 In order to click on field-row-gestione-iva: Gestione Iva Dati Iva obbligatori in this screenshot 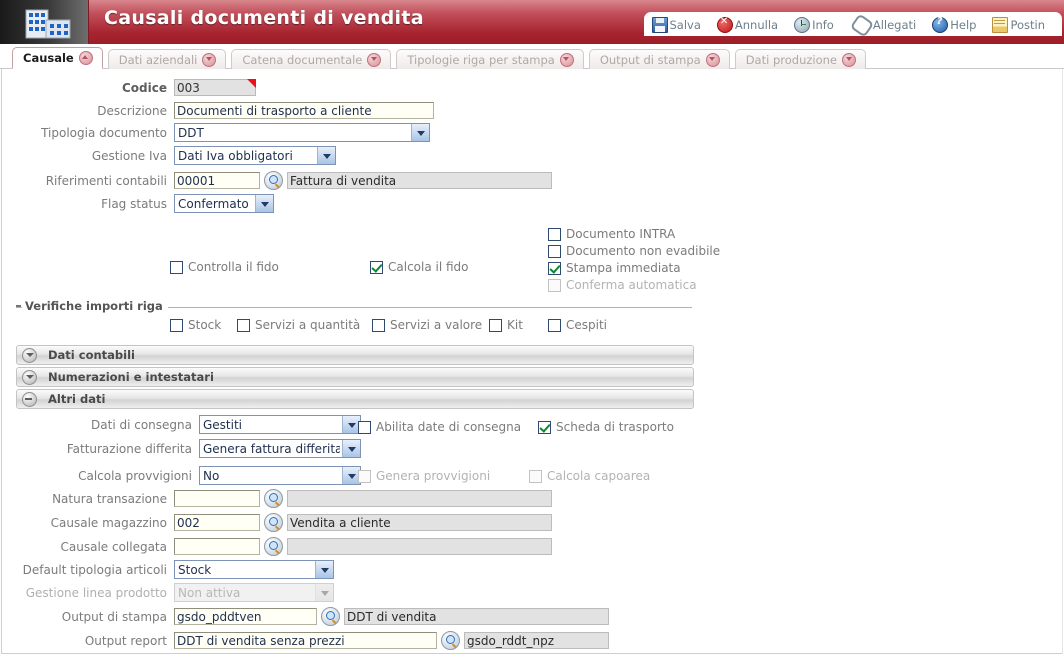, I will do `click(169, 155)`.